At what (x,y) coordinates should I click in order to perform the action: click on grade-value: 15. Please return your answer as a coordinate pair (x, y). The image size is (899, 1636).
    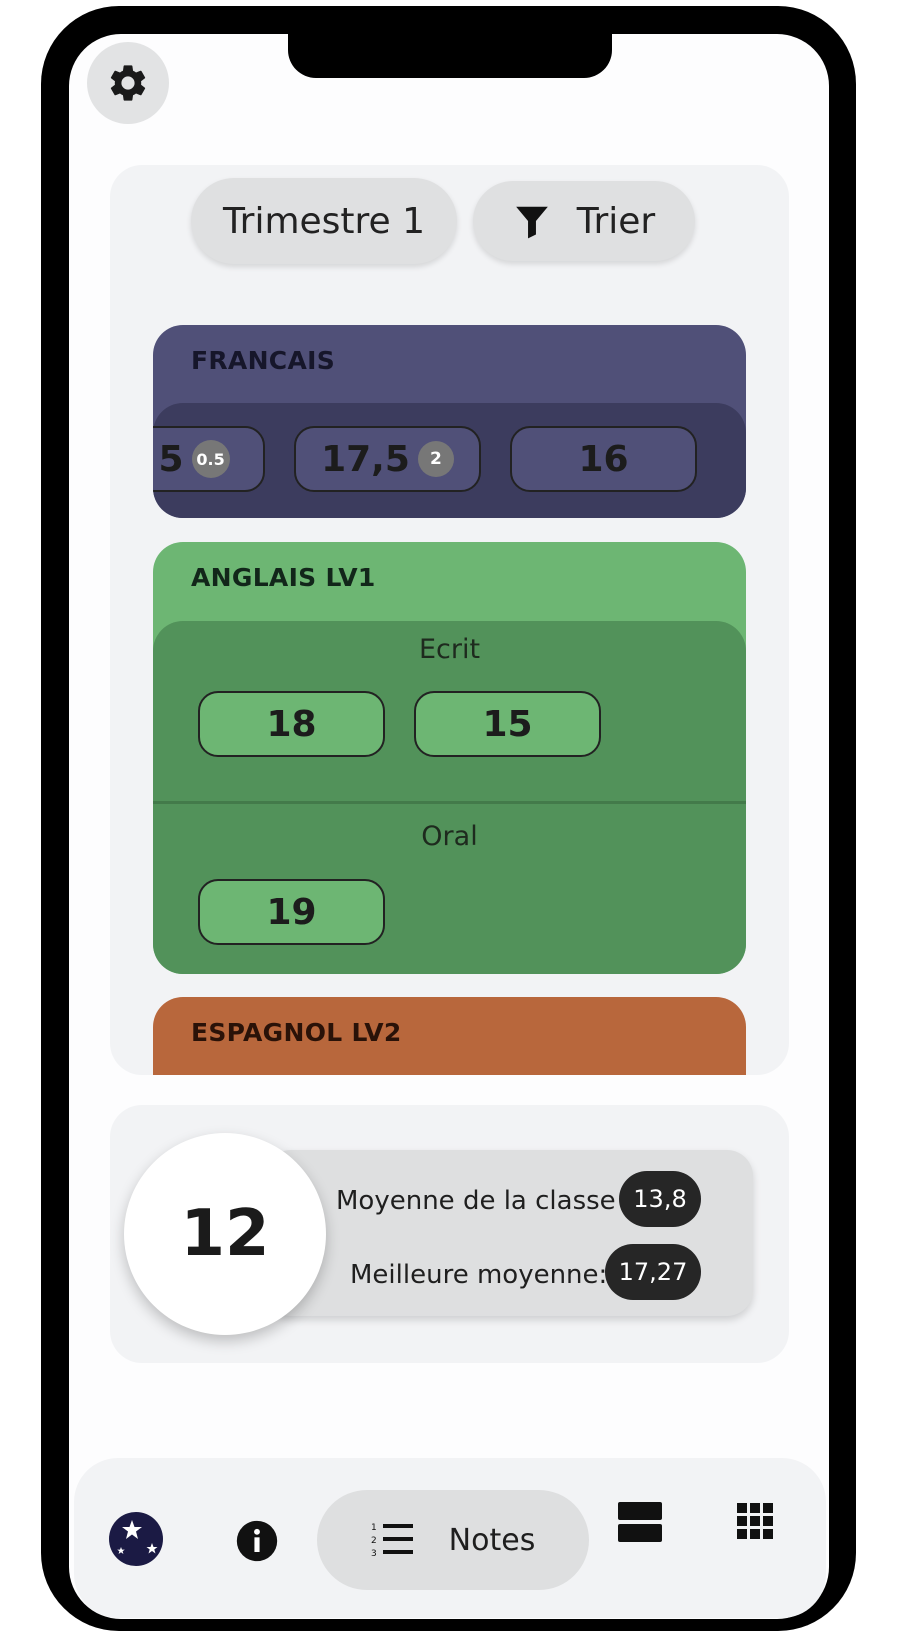
    Looking at the image, I should click on (507, 724).